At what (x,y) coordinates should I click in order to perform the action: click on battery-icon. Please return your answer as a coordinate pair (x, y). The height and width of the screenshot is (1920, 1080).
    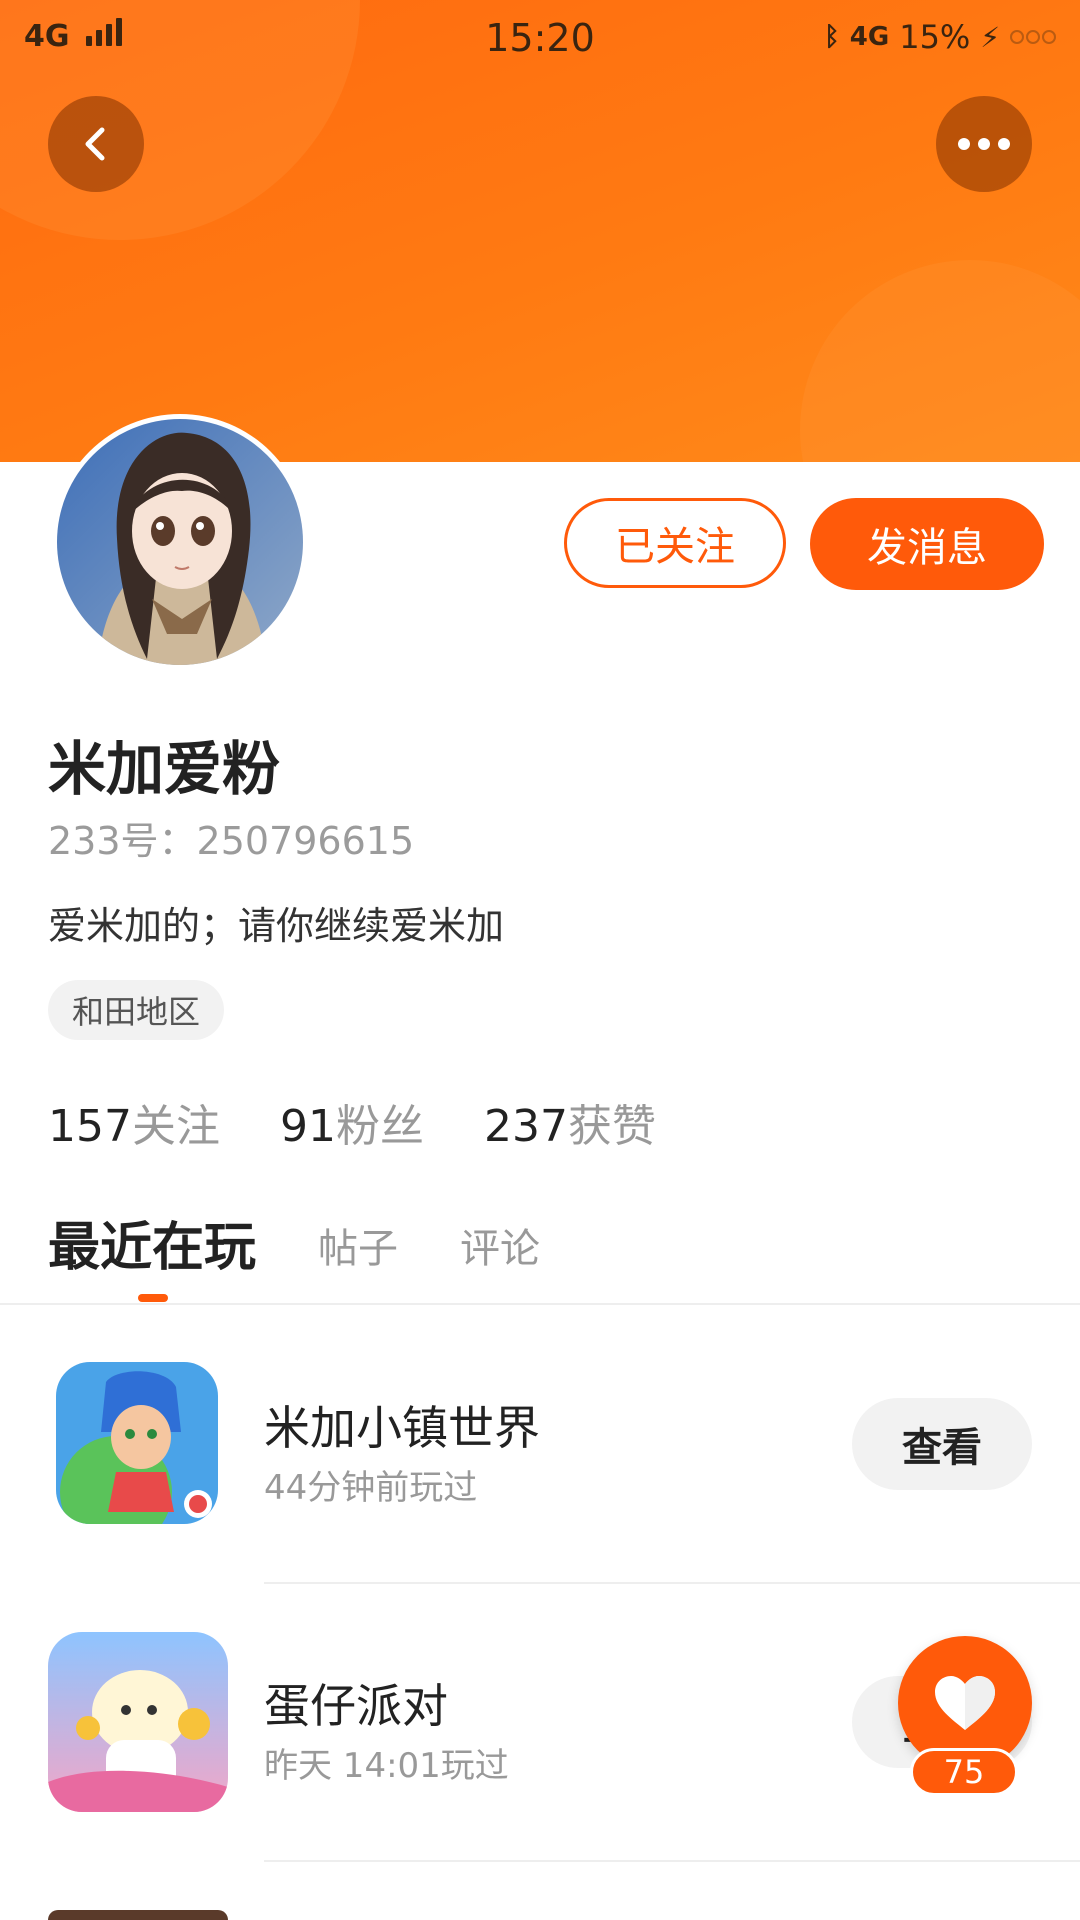
    Looking at the image, I should click on (1033, 37).